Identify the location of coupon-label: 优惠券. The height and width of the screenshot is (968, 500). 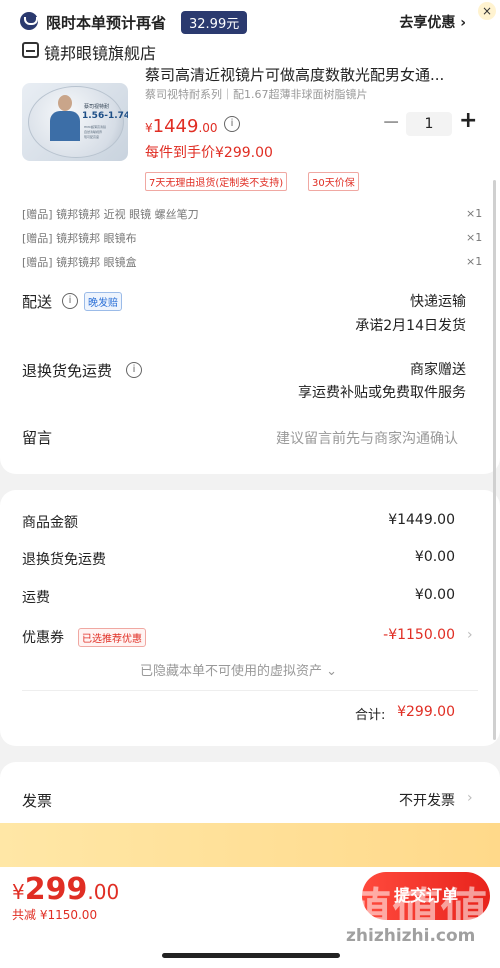
(43, 637).